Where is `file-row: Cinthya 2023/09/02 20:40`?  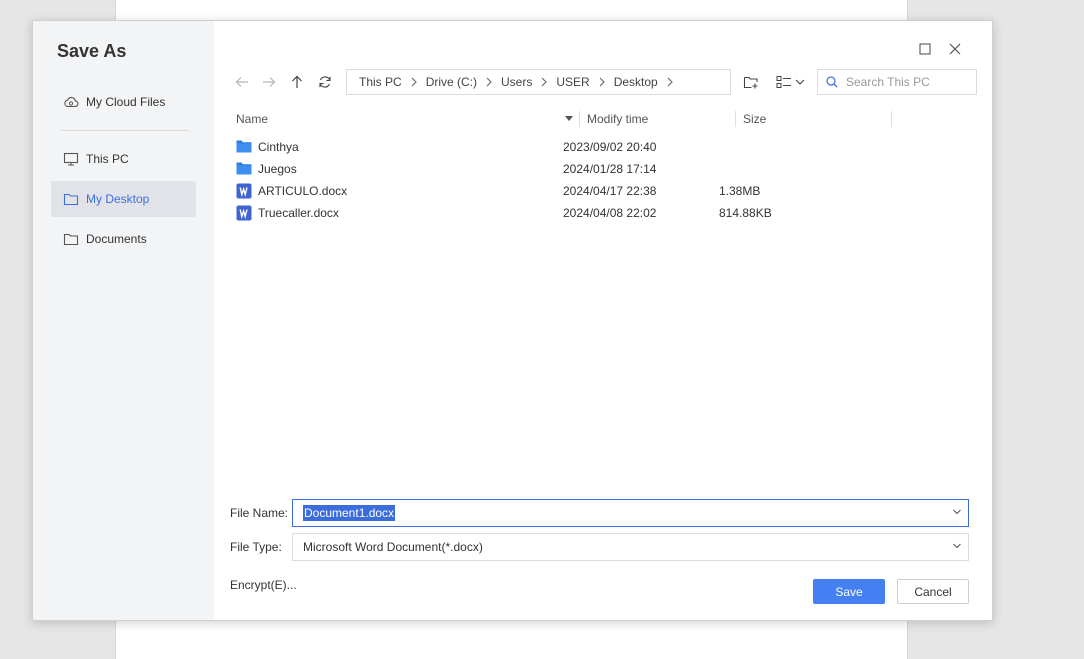
file-row: Cinthya 2023/09/02 20:40 is located at coordinates (566, 147).